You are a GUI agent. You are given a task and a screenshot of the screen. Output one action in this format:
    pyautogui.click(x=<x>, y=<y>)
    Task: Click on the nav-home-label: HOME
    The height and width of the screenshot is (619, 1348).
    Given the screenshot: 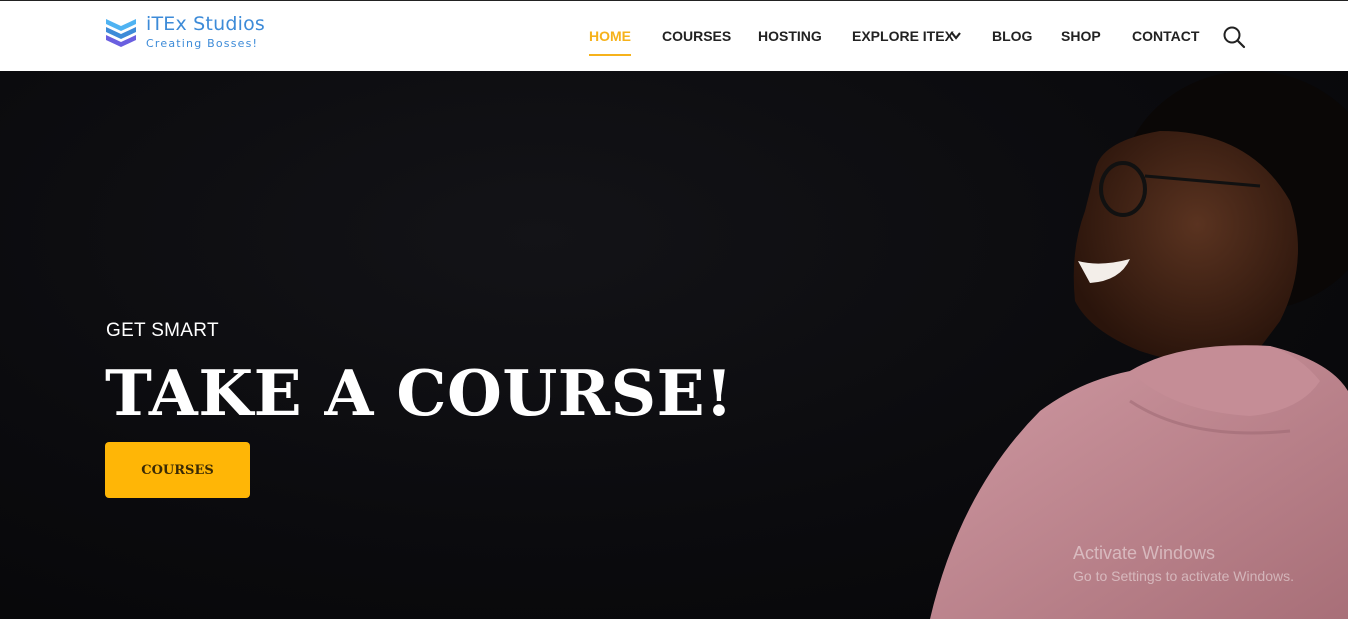 What is the action you would take?
    pyautogui.click(x=610, y=36)
    